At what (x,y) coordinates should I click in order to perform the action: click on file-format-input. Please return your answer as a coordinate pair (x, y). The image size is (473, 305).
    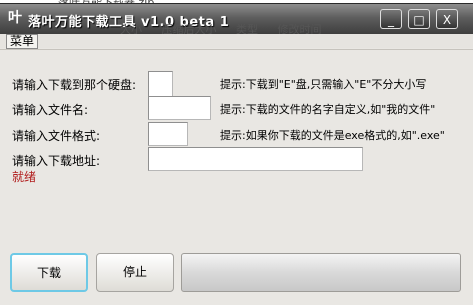
    Looking at the image, I should click on (168, 134).